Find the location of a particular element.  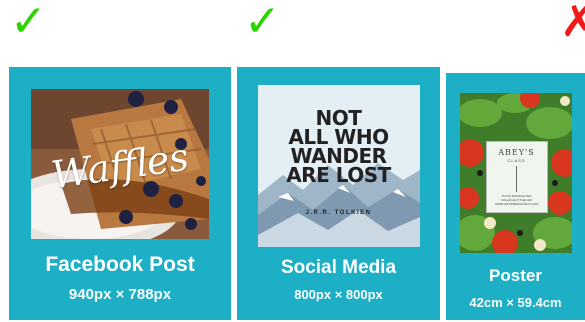

card-title: Facebook Post is located at coordinates (120, 264).